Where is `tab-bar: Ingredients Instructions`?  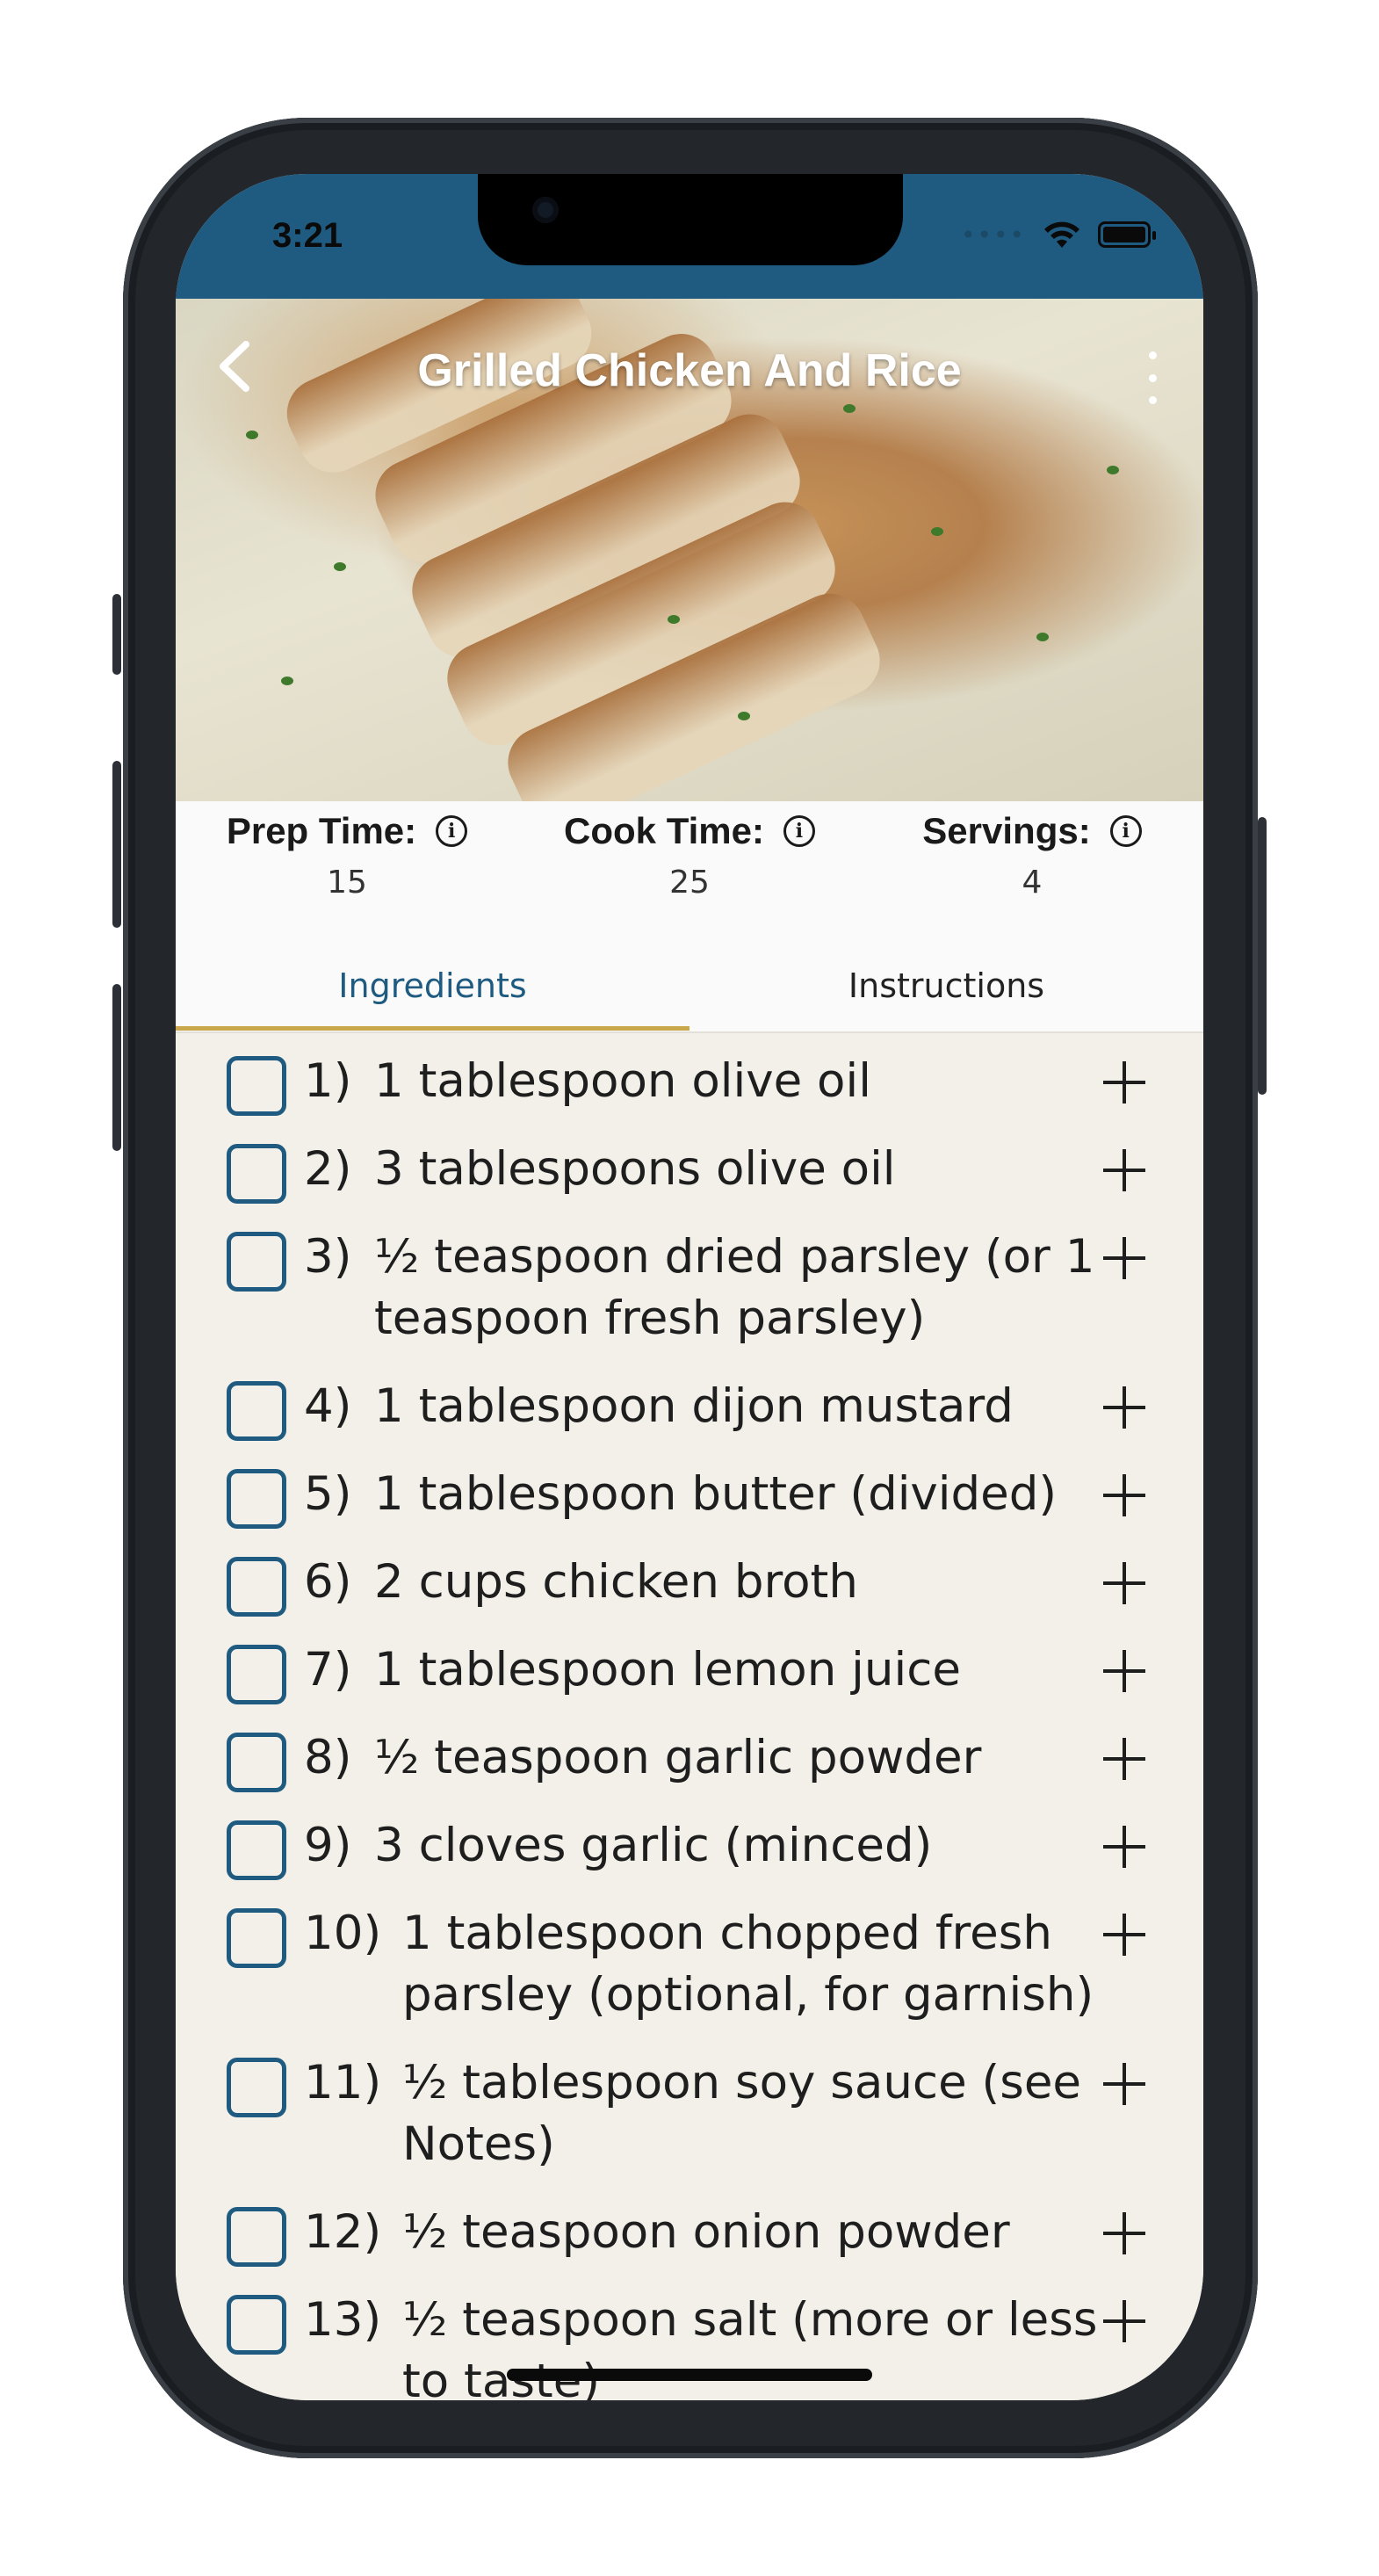 tab-bar: Ingredients Instructions is located at coordinates (689, 987).